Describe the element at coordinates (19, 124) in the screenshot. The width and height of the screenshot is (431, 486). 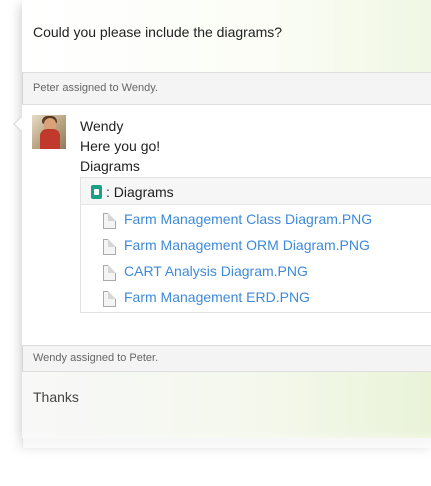
I see `reply-pointer-inner` at that location.